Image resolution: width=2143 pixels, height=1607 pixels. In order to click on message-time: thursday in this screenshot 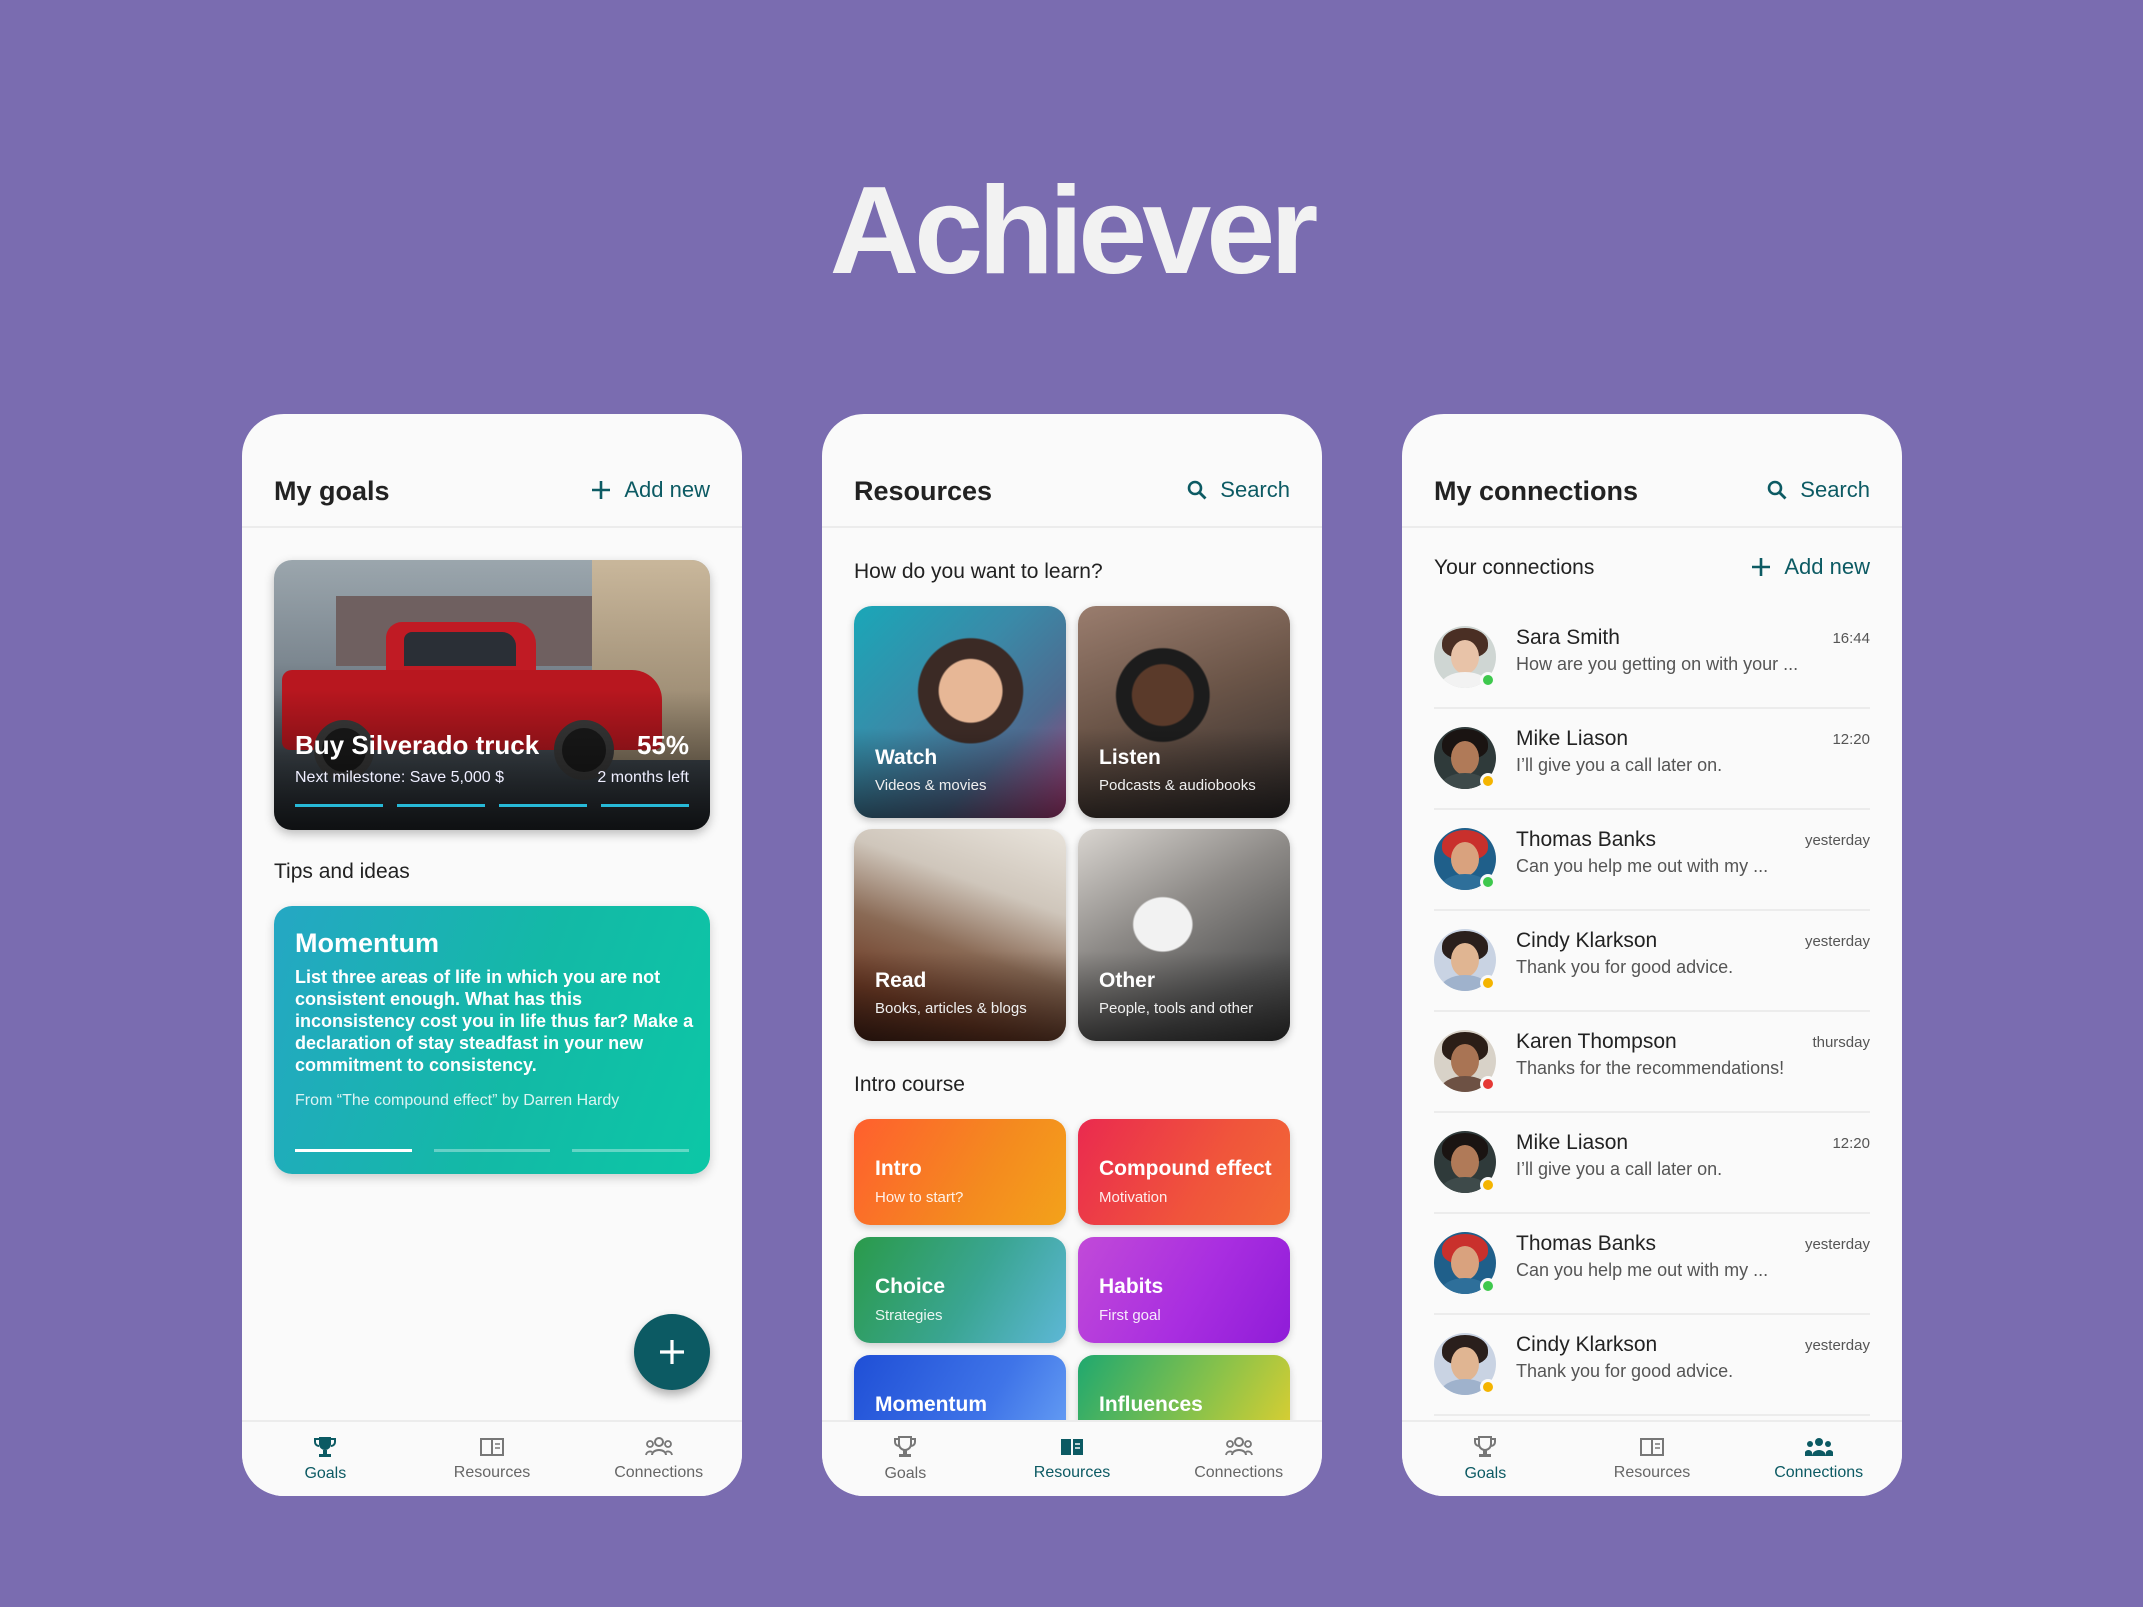, I will do `click(1841, 1042)`.